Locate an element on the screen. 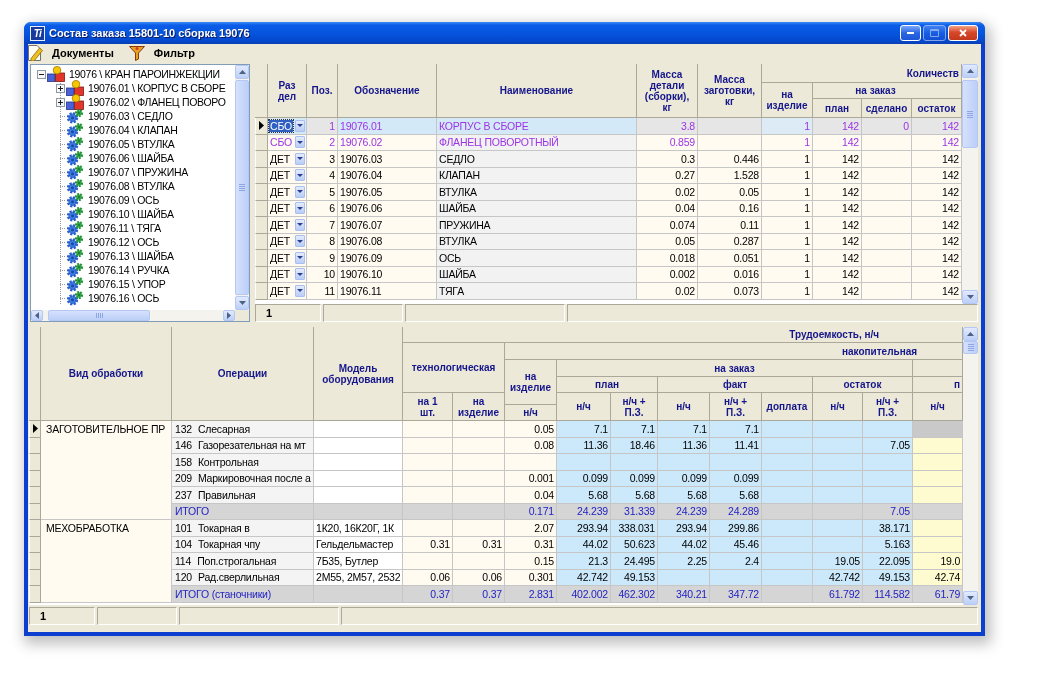 This screenshot has width=1041, height=688. table-cell: 347.72 is located at coordinates (736, 594).